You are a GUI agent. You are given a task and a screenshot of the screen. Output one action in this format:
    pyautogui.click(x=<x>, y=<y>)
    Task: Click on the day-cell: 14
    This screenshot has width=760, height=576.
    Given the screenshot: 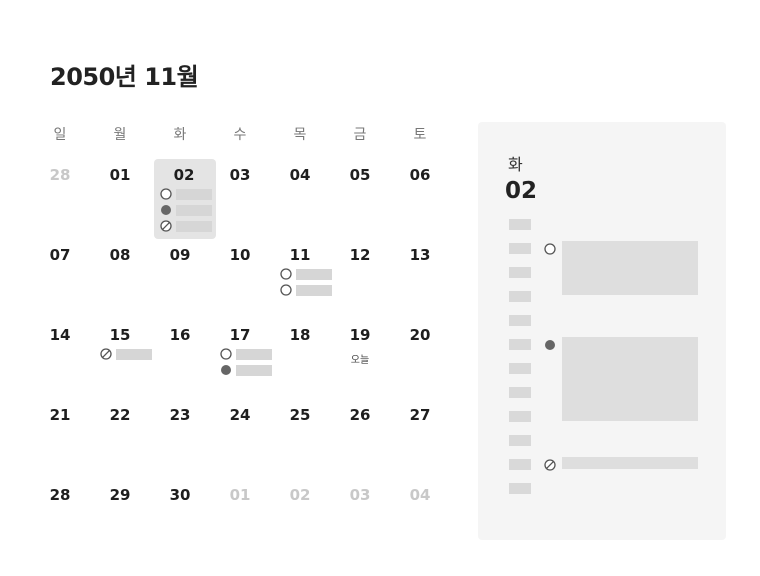 What is the action you would take?
    pyautogui.click(x=60, y=356)
    